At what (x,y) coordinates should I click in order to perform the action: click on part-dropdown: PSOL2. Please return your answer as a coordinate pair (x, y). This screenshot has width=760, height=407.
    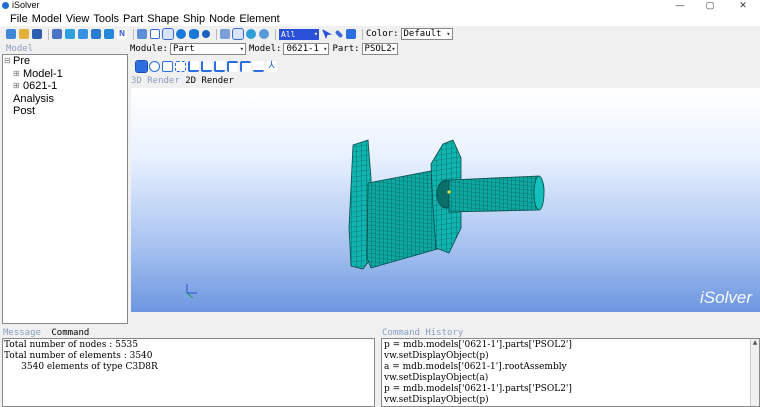
    Looking at the image, I should click on (379, 49).